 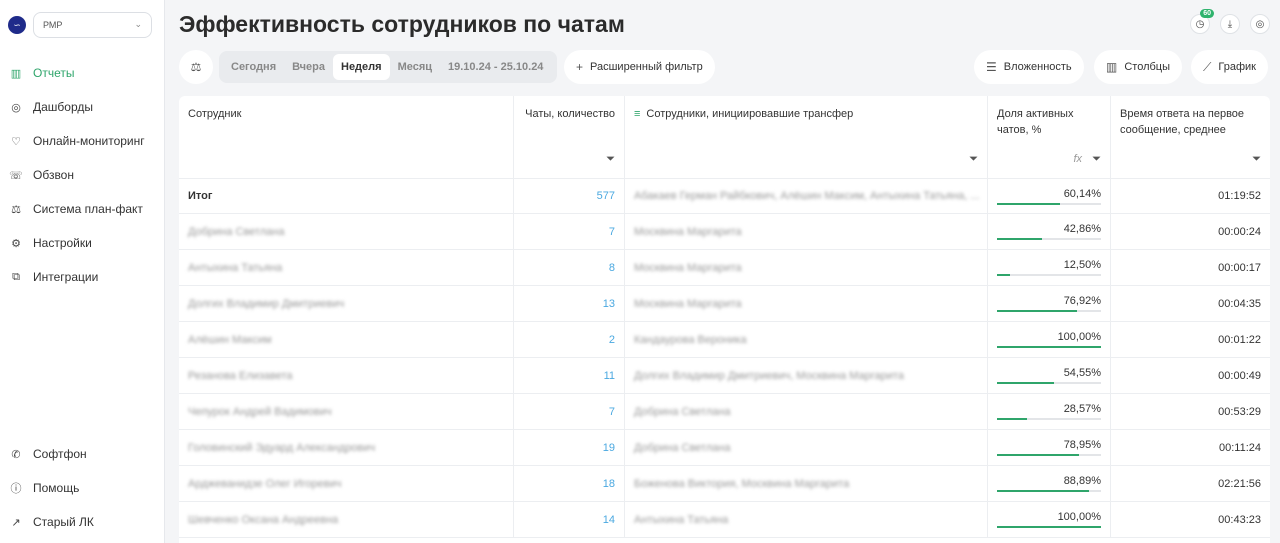 What do you see at coordinates (415, 67) in the screenshot?
I see `period-tab: Месяц` at bounding box center [415, 67].